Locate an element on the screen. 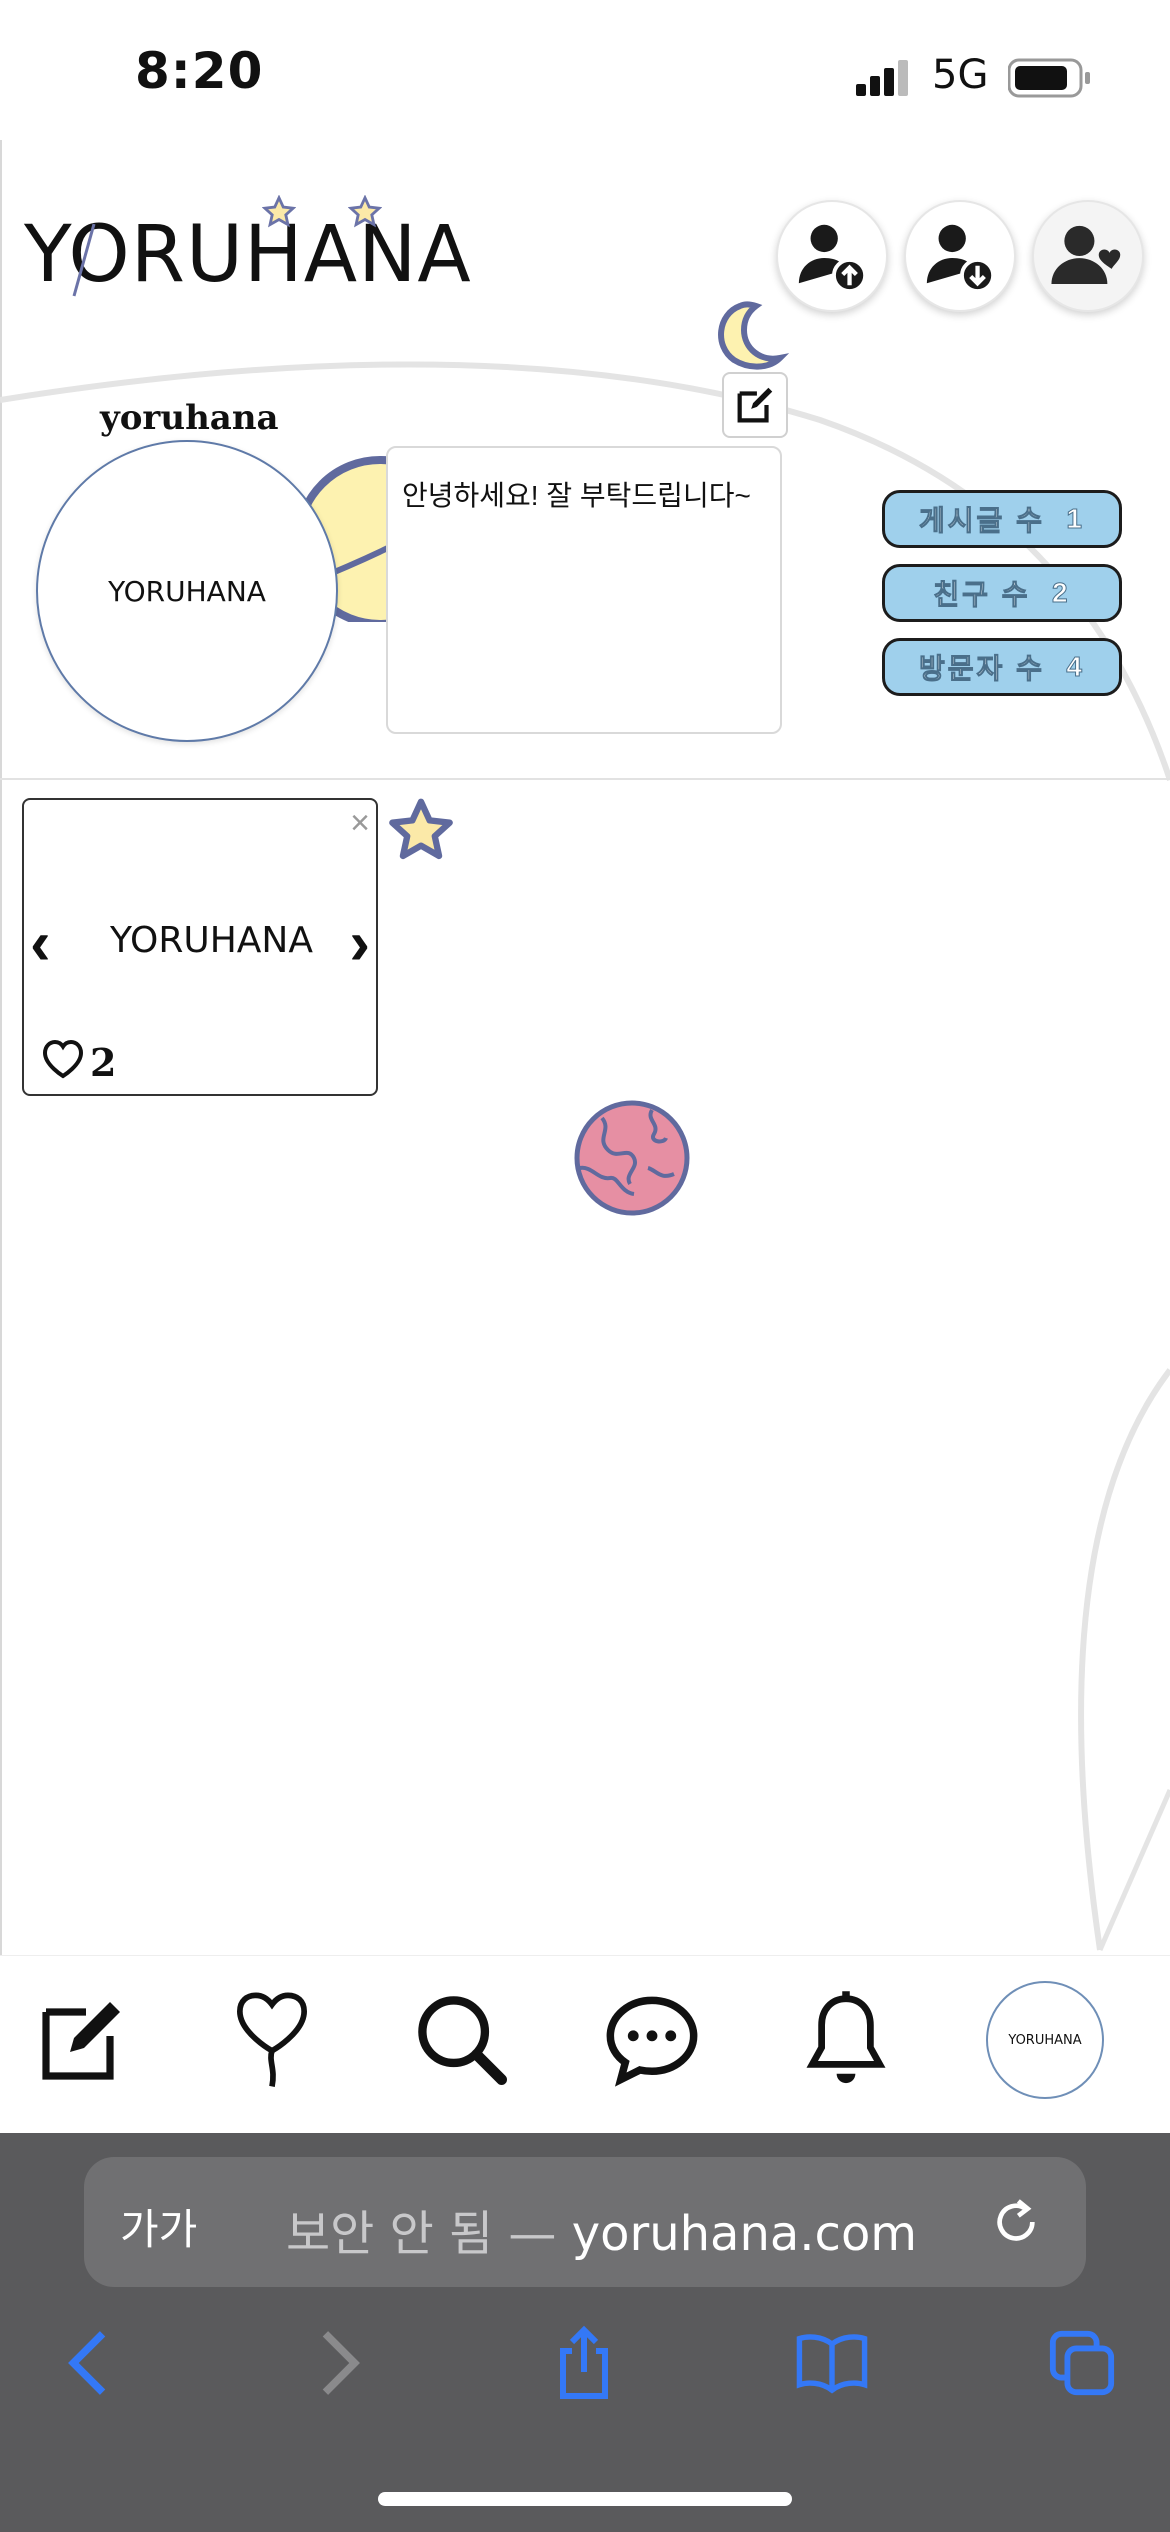 The image size is (1170, 2532). network-label: 5G is located at coordinates (960, 75).